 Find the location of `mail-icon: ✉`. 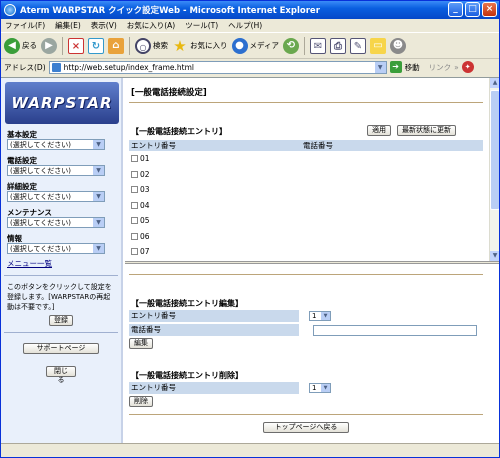

mail-icon: ✉ is located at coordinates (317, 45).